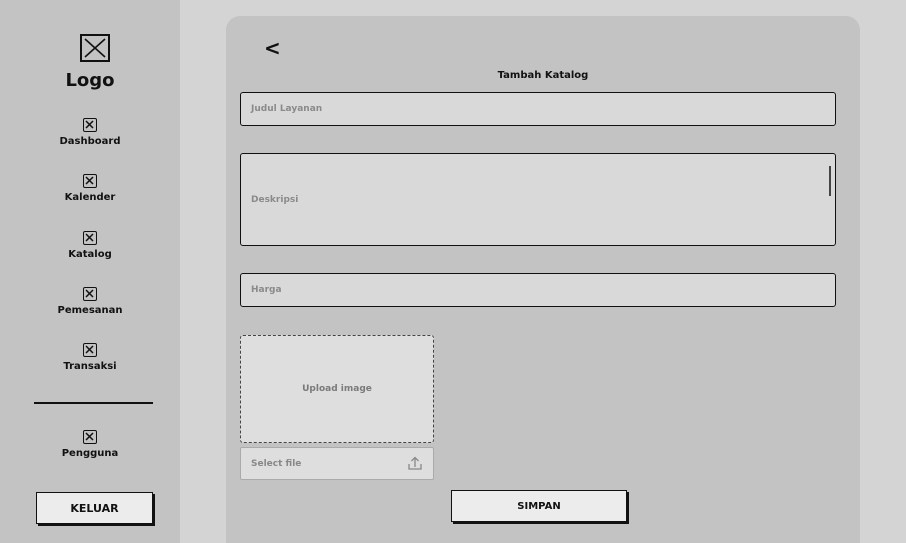 This screenshot has width=906, height=543. Describe the element at coordinates (90, 294) in the screenshot. I see `orders-icon` at that location.